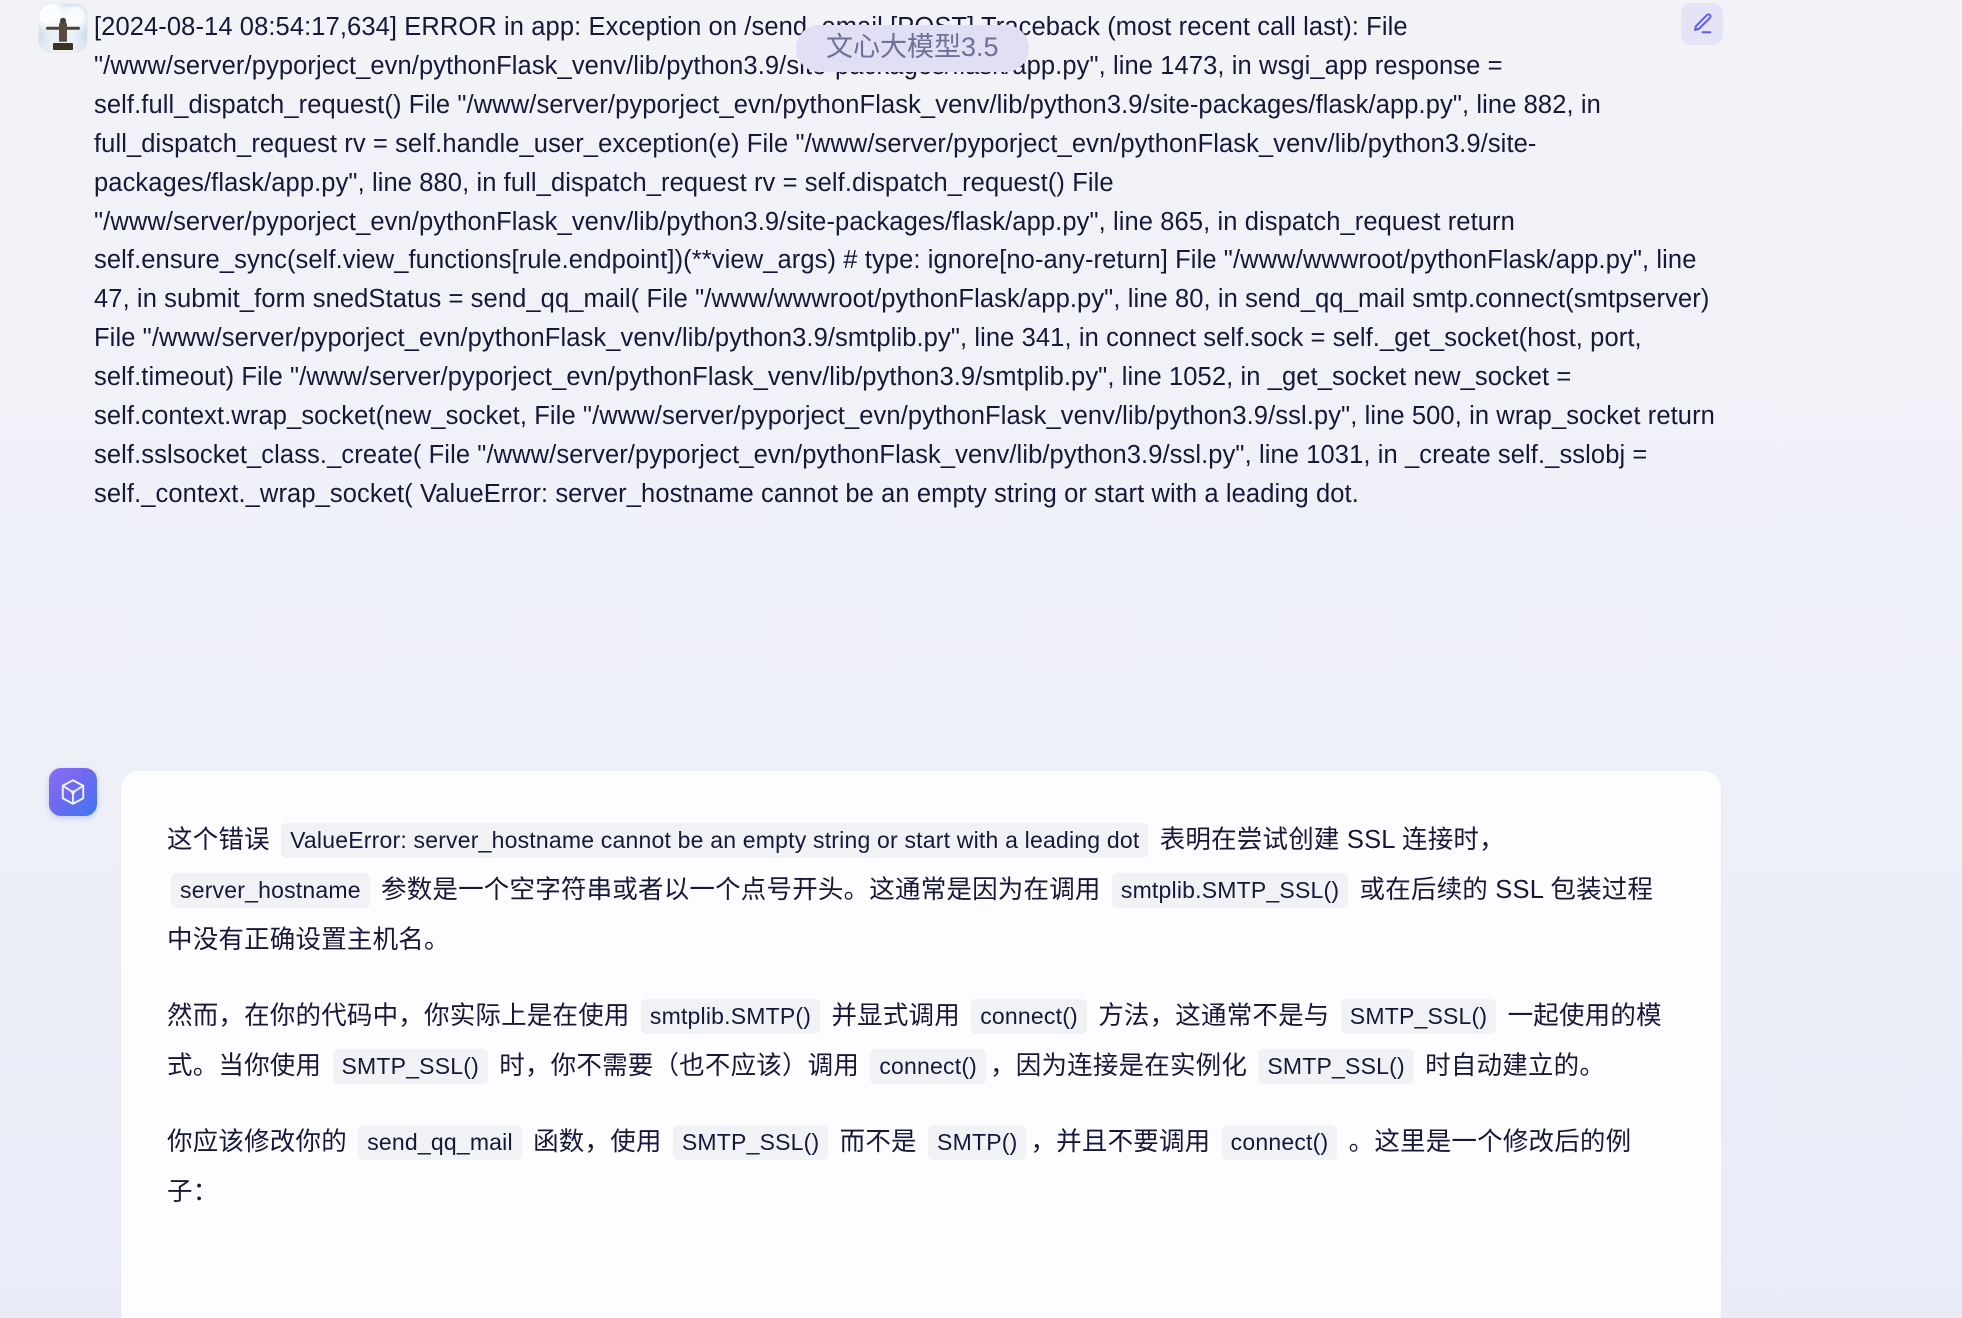 The image size is (1962, 1318). What do you see at coordinates (1230, 890) in the screenshot?
I see `inline-code: smtplib.SMTP_SSL()` at bounding box center [1230, 890].